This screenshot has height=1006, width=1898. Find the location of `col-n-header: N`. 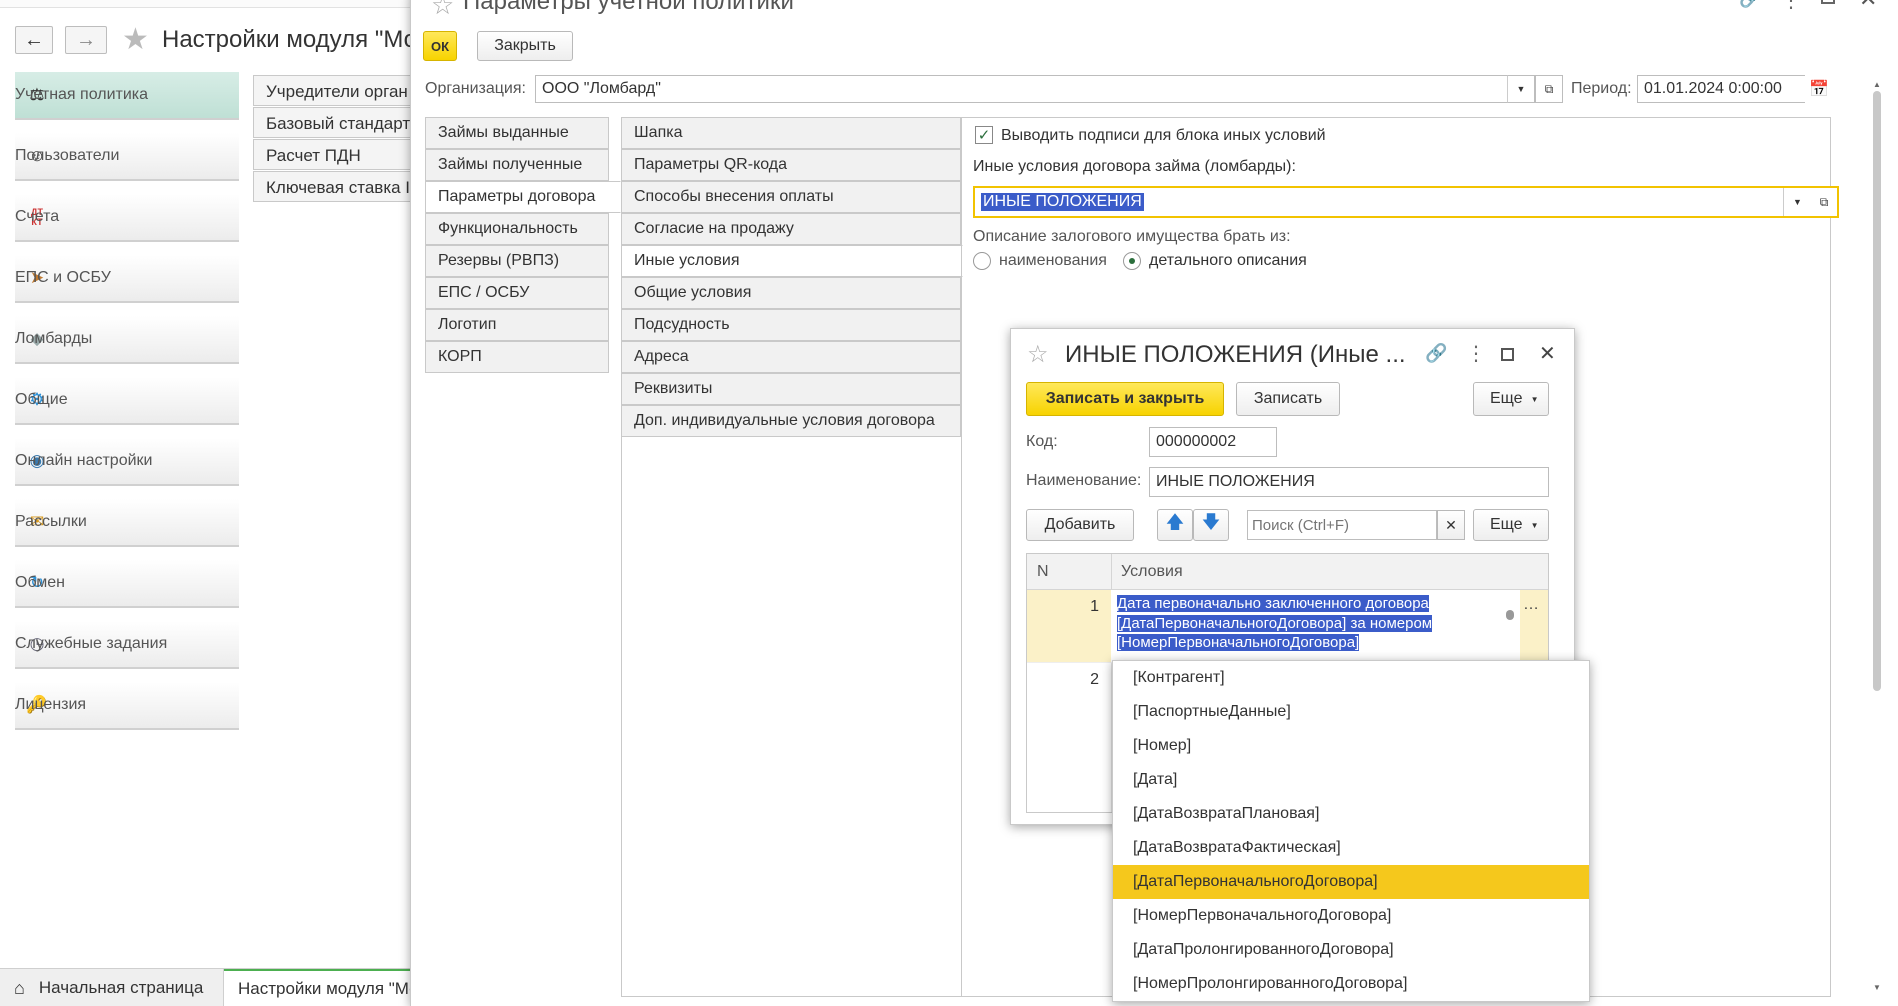

col-n-header: N is located at coordinates (1043, 571).